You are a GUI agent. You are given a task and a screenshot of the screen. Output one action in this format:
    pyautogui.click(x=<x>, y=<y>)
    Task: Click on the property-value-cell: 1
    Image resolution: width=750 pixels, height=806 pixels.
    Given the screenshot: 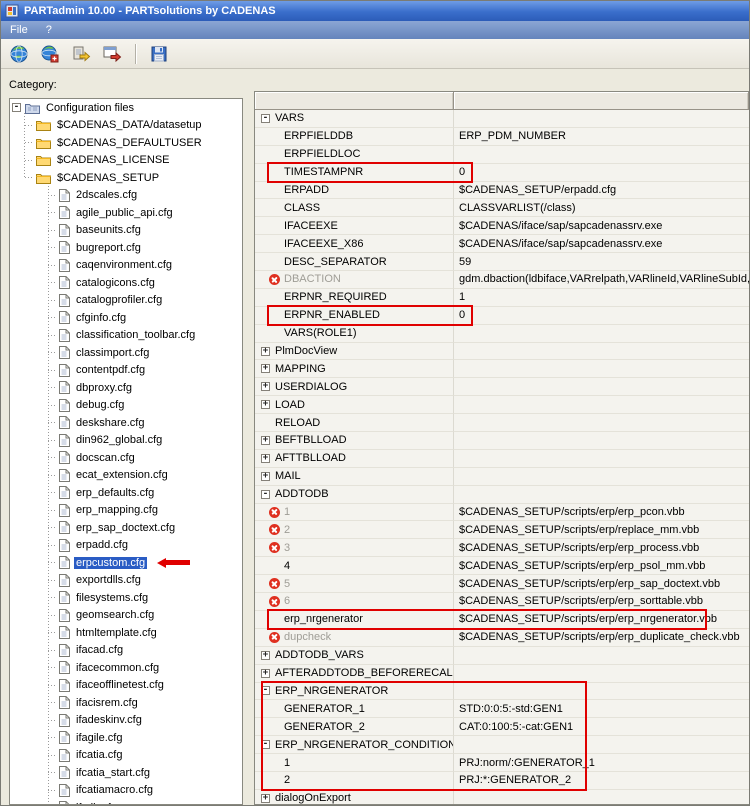 What is the action you would take?
    pyautogui.click(x=601, y=297)
    